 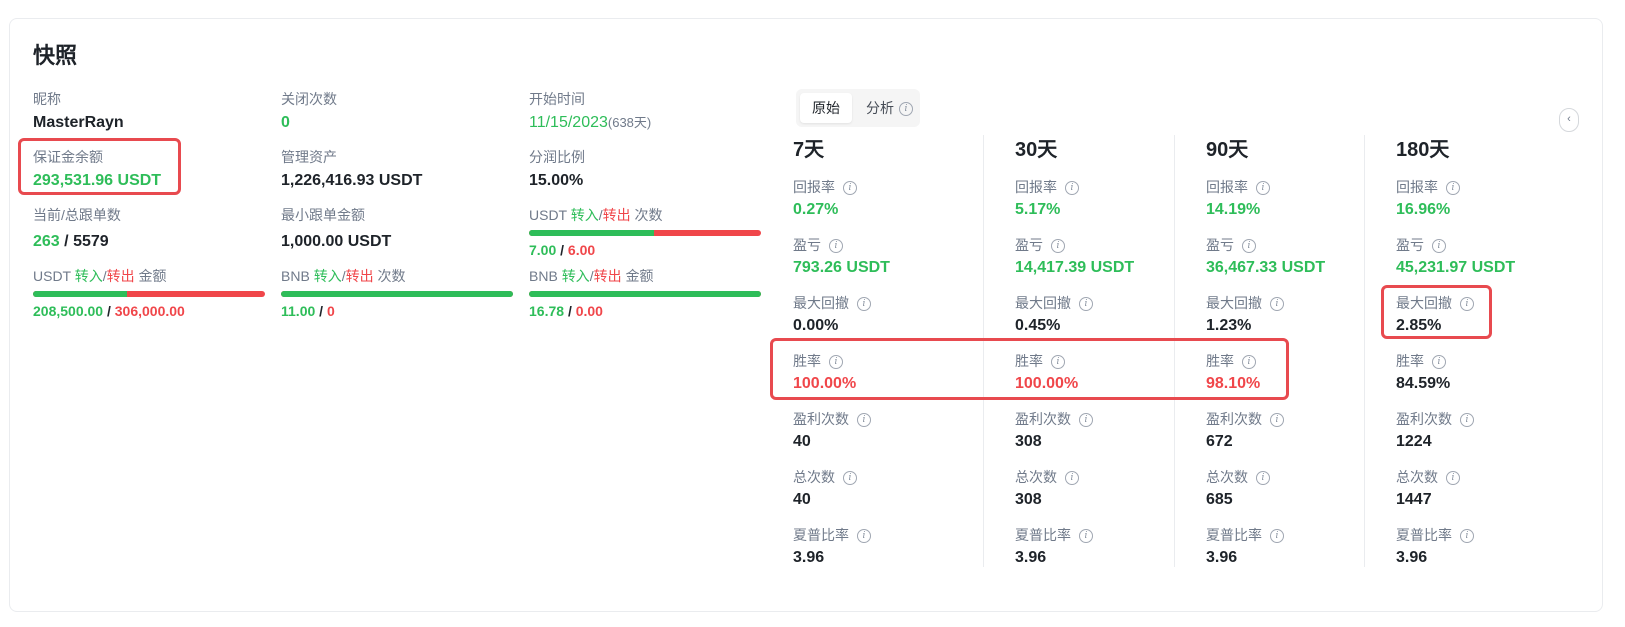 What do you see at coordinates (1435, 315) in the screenshot?
I see `metric-max-drawdown: 最大回撤 i 2.85%` at bounding box center [1435, 315].